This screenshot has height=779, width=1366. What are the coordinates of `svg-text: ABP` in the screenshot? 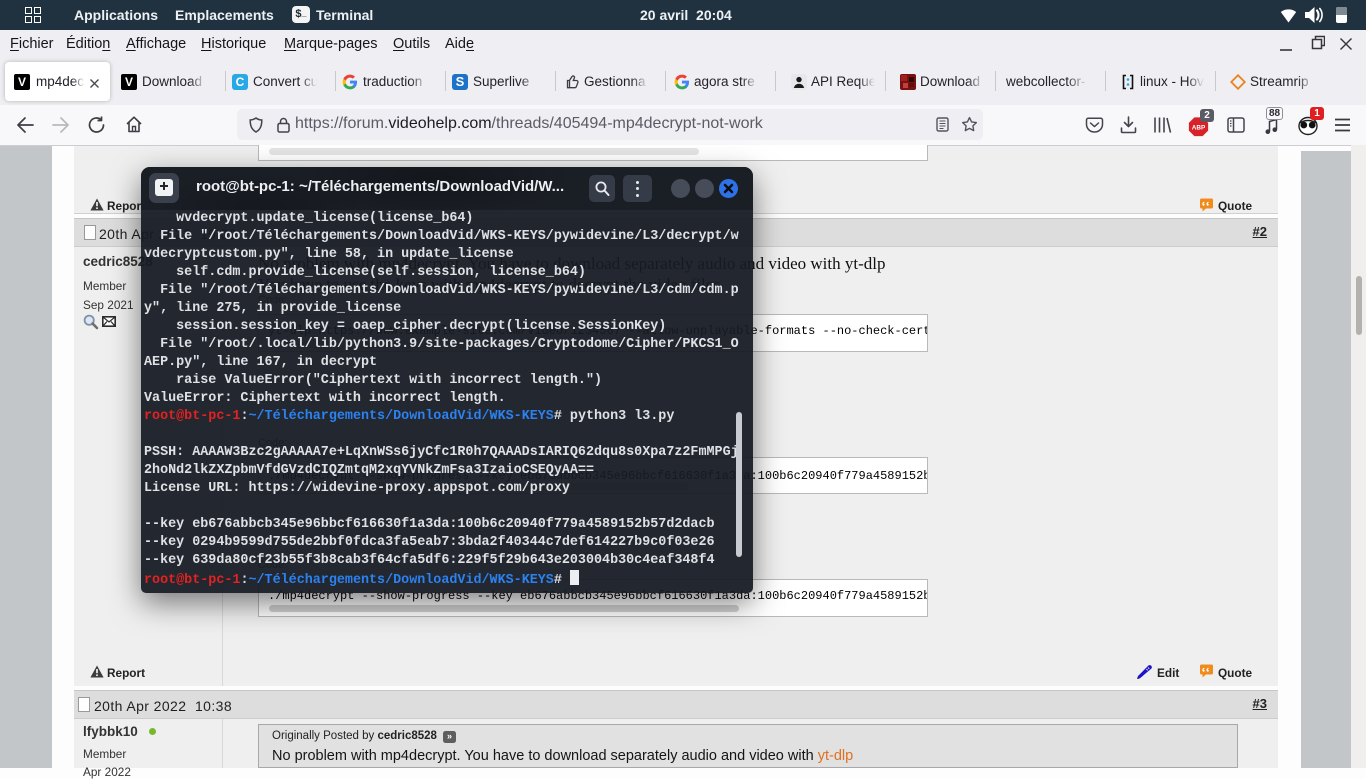 It's located at (1199, 128).